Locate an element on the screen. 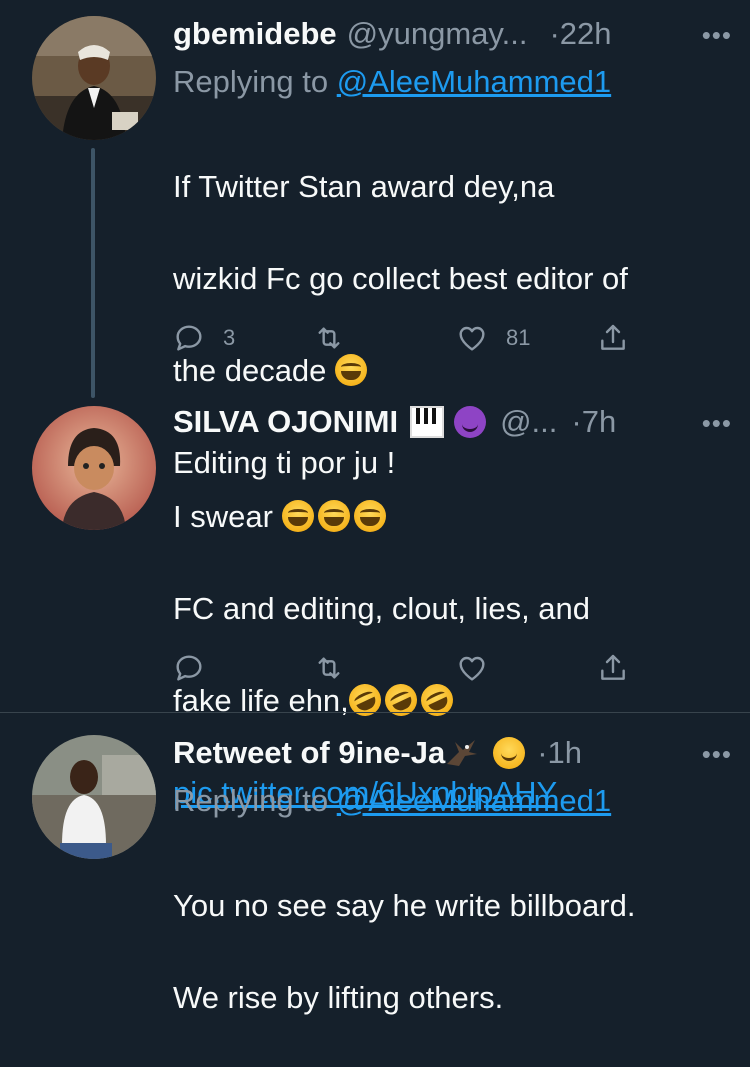 The height and width of the screenshot is (1067, 750). reply-button: 3 is located at coordinates (204, 338).